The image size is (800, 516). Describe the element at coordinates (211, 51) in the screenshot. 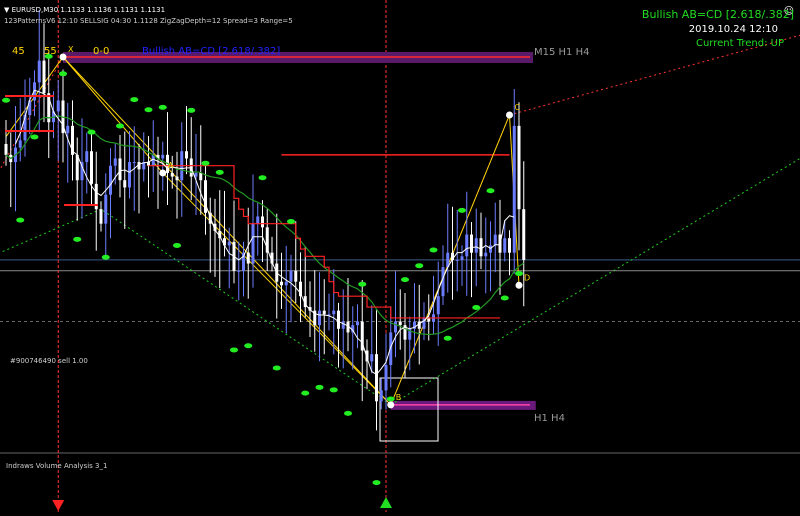

I see `top-bar-pattern-label: Bullish AB=CD [2.618/.382]` at that location.